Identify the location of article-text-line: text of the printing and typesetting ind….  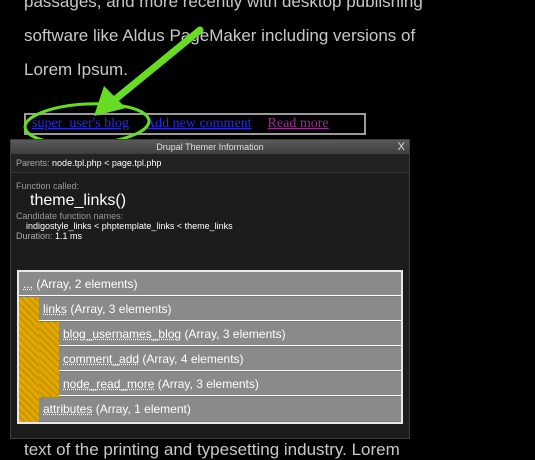
(212, 449).